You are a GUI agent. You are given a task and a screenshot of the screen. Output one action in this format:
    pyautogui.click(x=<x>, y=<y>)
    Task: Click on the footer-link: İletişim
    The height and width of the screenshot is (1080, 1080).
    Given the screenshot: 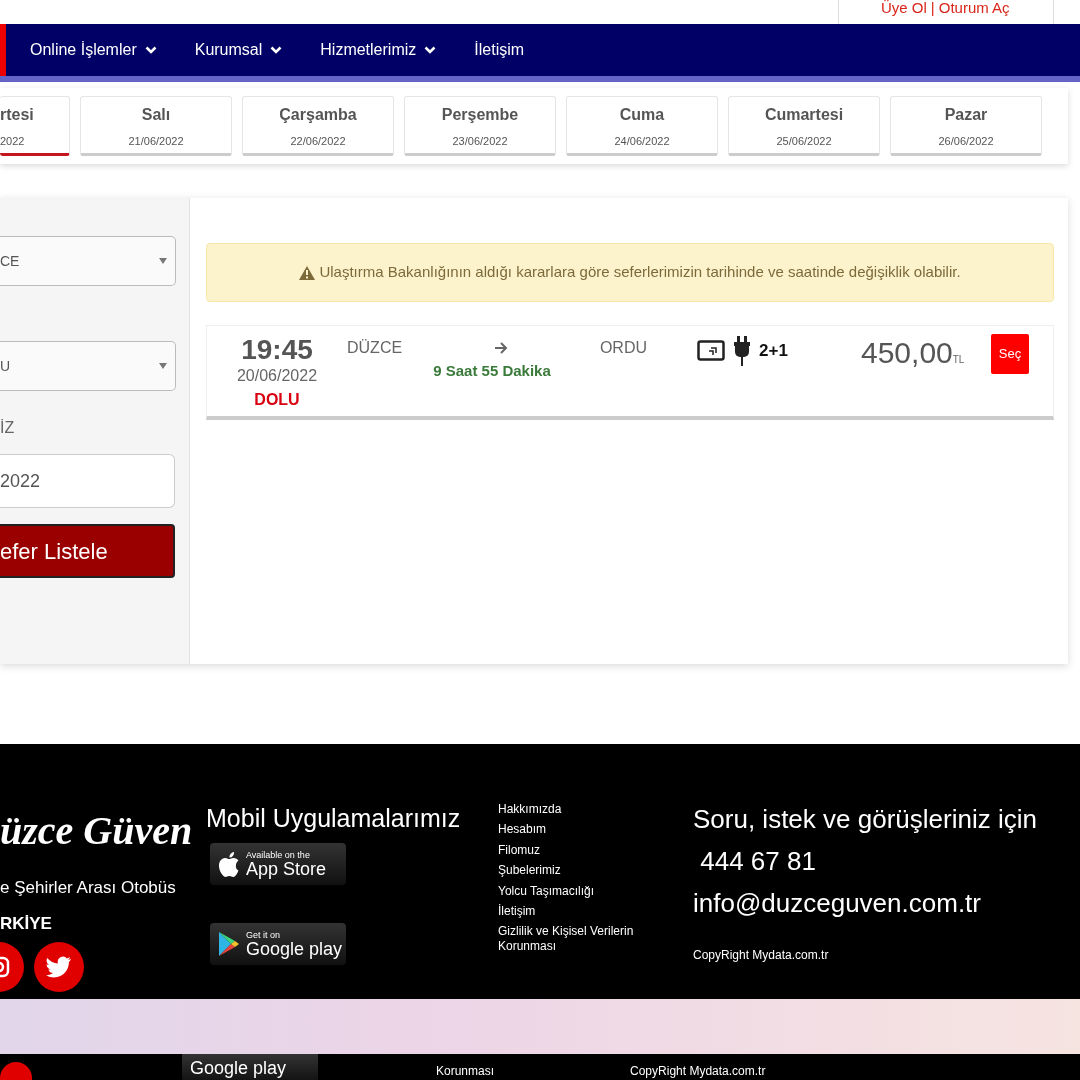 What is the action you would take?
    pyautogui.click(x=595, y=911)
    